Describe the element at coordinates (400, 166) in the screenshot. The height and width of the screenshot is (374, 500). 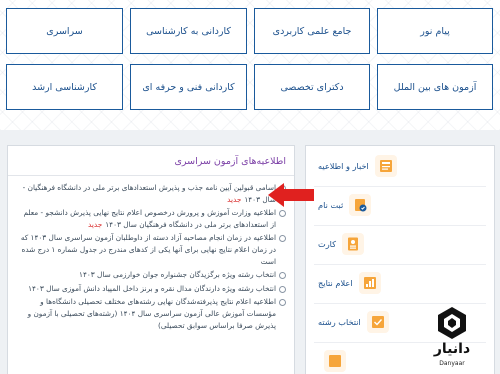
I see `sidebar-item-news: اخبار و اطلاعیه` at that location.